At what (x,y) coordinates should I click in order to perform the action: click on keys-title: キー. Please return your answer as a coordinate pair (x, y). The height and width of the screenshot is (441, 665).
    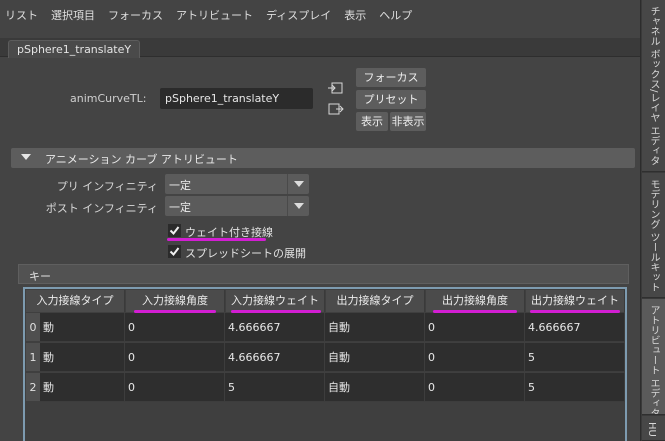
    Looking at the image, I should click on (40, 276).